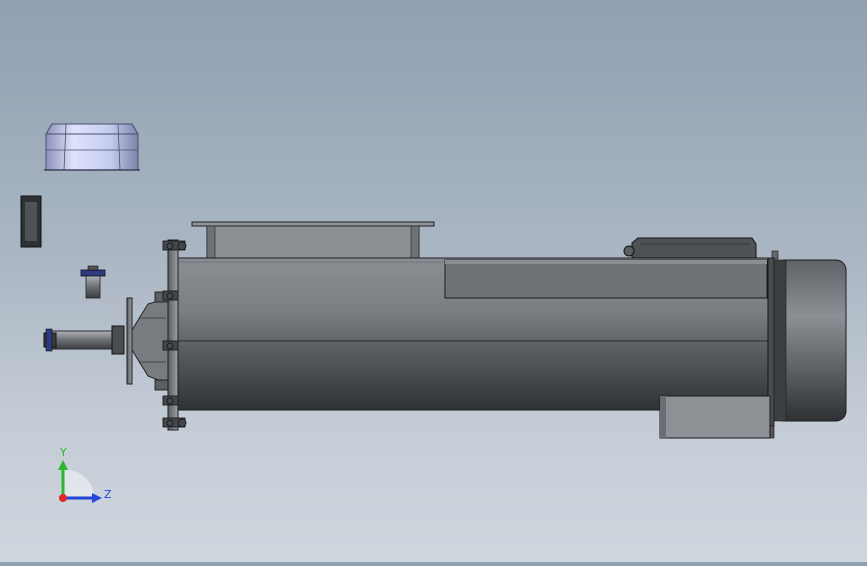 This screenshot has width=867, height=566. What do you see at coordinates (85, 474) in the screenshot?
I see `coordinate-triad: Y Z` at bounding box center [85, 474].